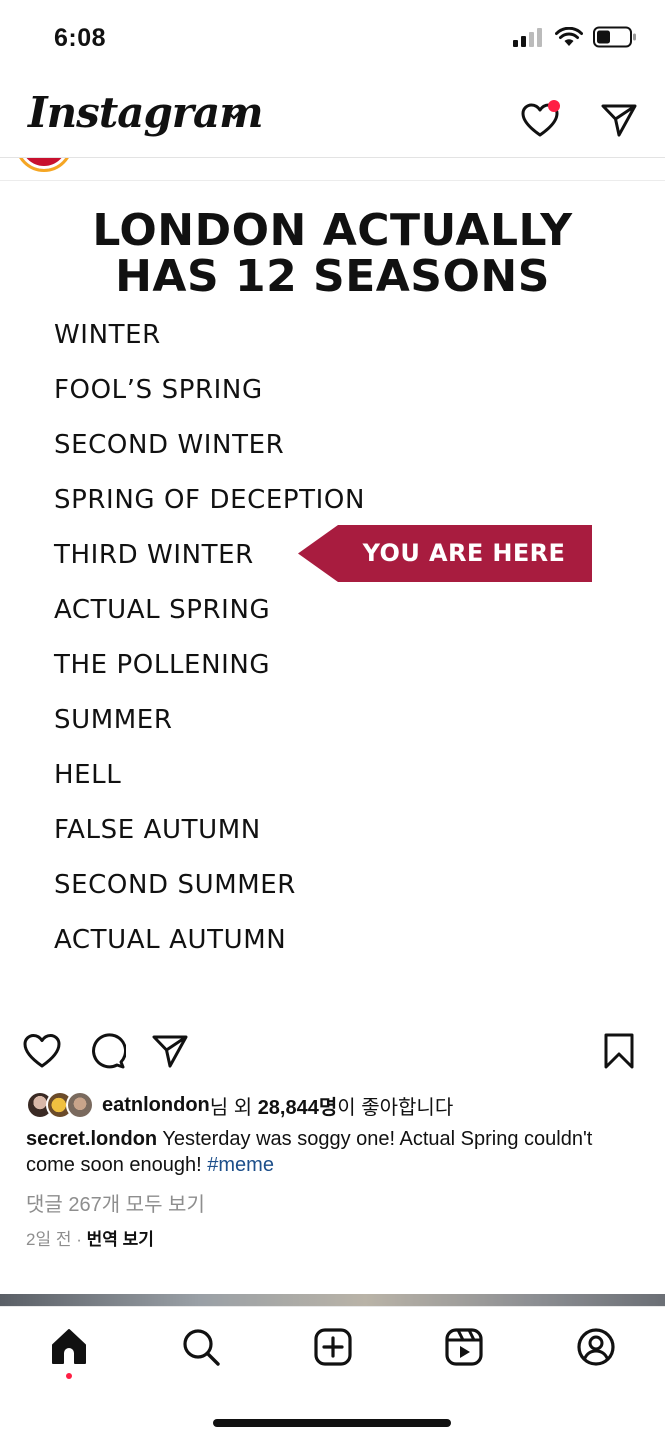 This screenshot has width=665, height=1440. What do you see at coordinates (107, 335) in the screenshot?
I see `season-item: WINTER` at bounding box center [107, 335].